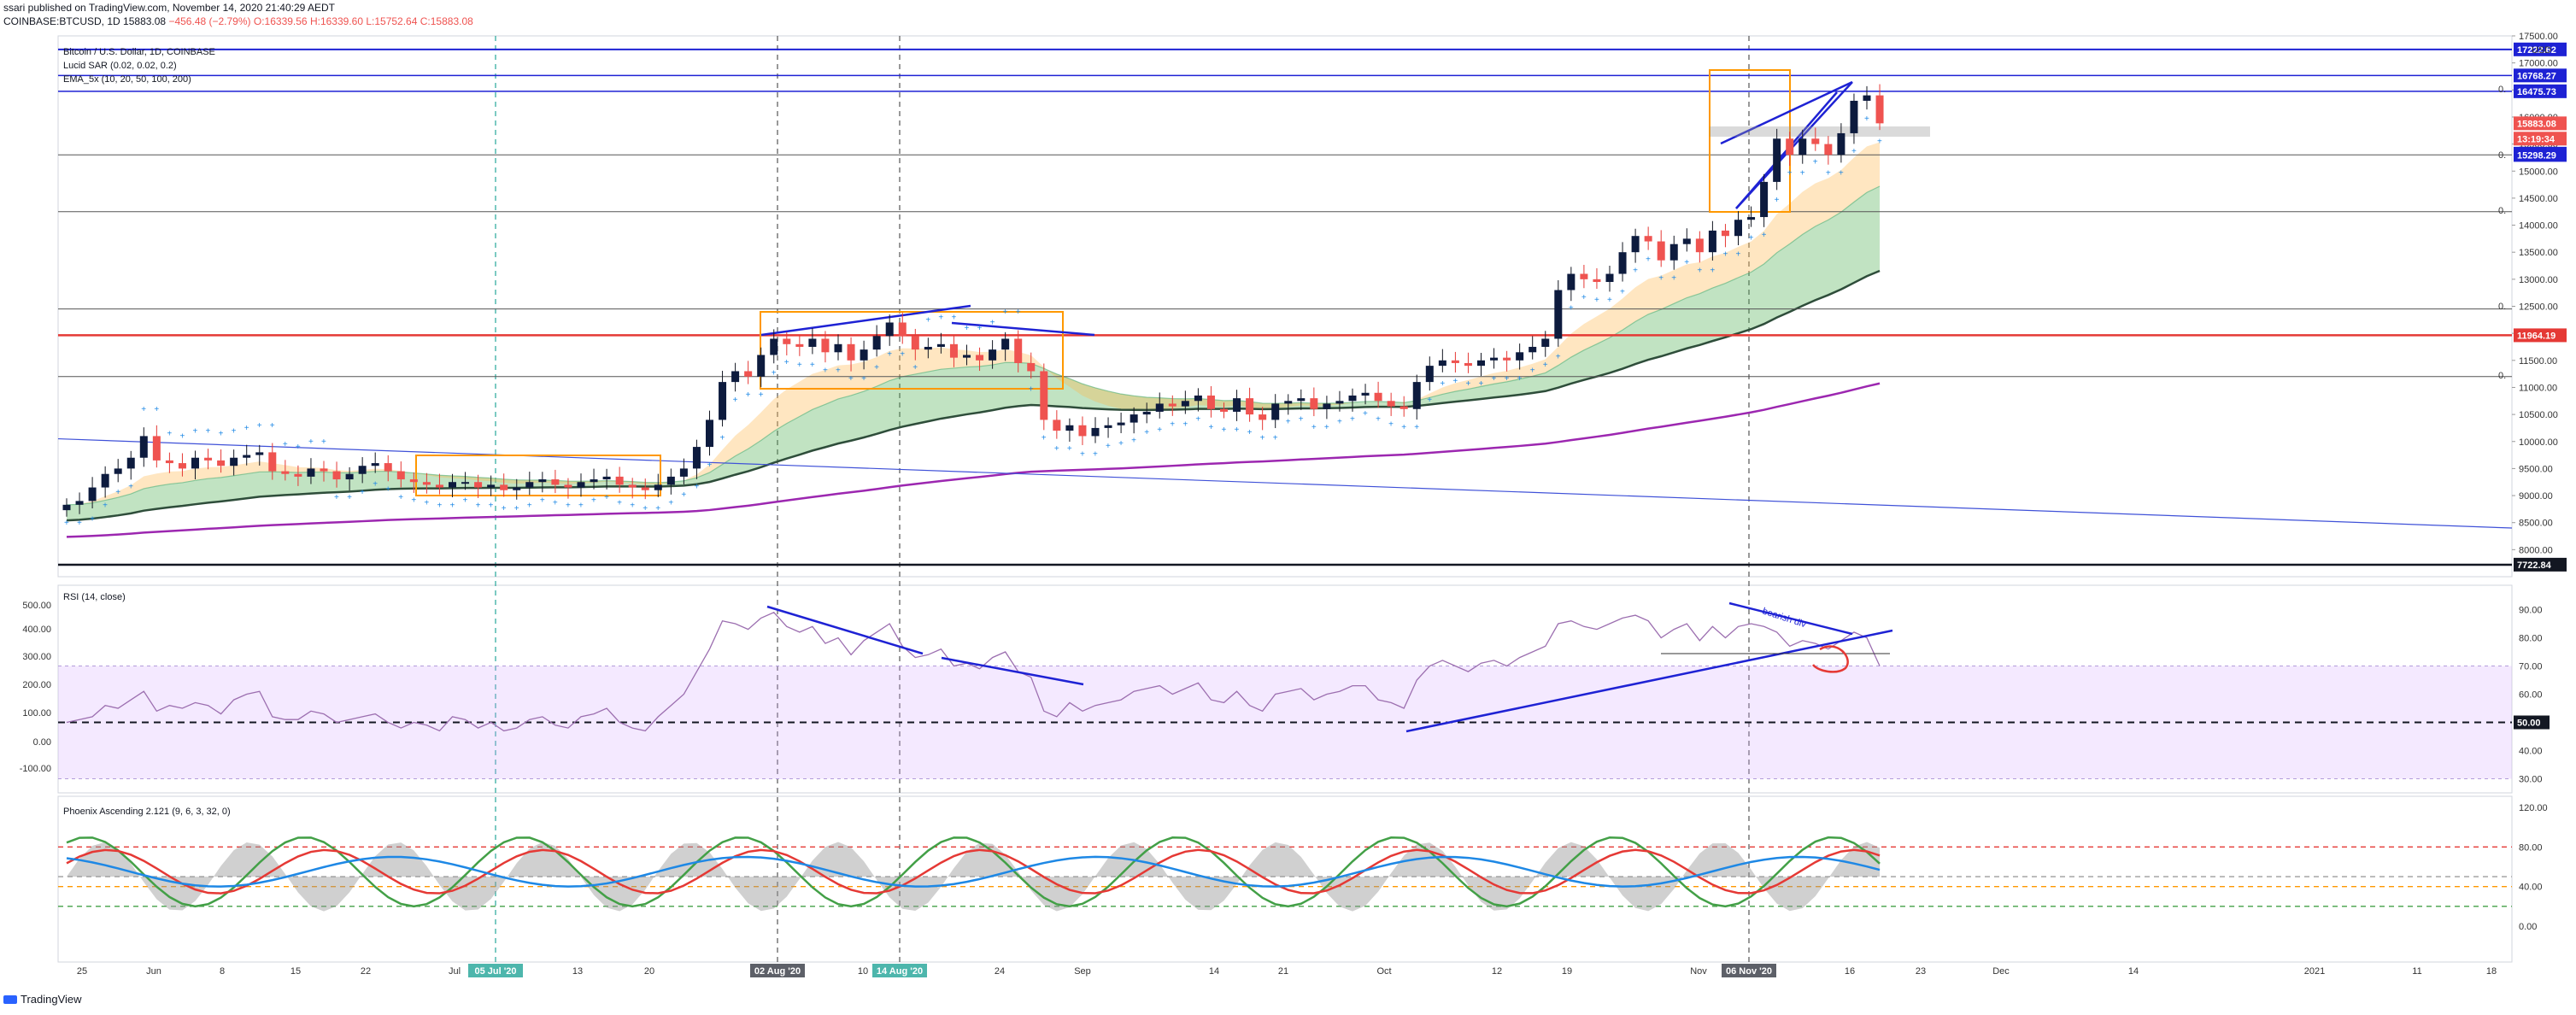  Describe the element at coordinates (36, 657) in the screenshot. I see `rsi-left-tick: 300.00` at that location.